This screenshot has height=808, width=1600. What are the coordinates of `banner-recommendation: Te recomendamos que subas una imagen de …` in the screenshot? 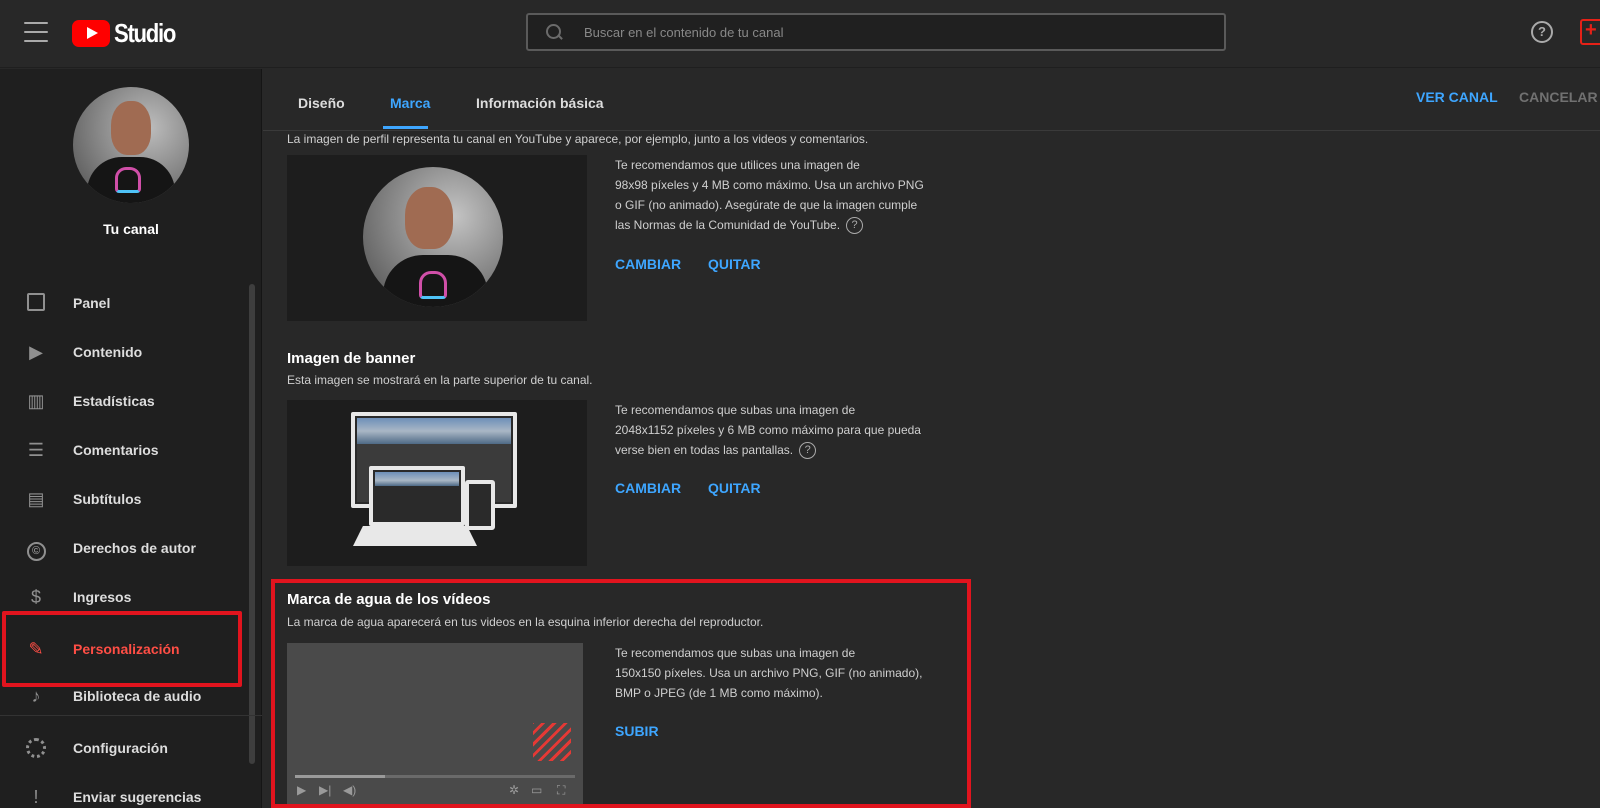 It's located at (790, 430).